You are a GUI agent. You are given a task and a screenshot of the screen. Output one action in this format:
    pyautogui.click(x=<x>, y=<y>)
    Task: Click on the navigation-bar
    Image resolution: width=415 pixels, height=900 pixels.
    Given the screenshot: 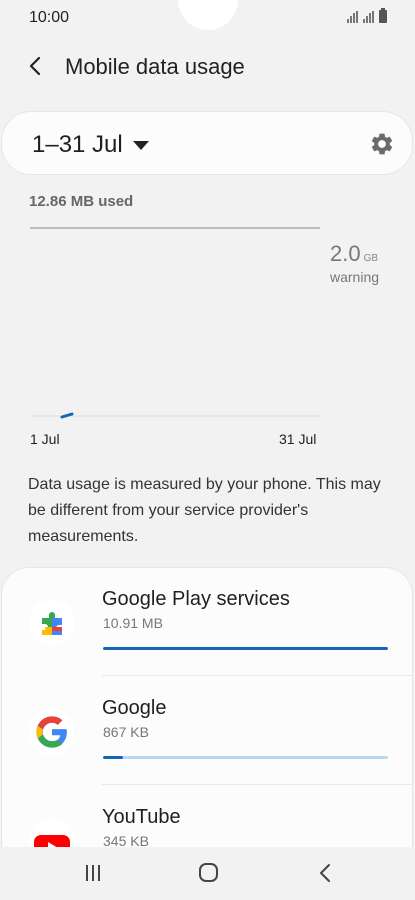 What is the action you would take?
    pyautogui.click(x=207, y=873)
    